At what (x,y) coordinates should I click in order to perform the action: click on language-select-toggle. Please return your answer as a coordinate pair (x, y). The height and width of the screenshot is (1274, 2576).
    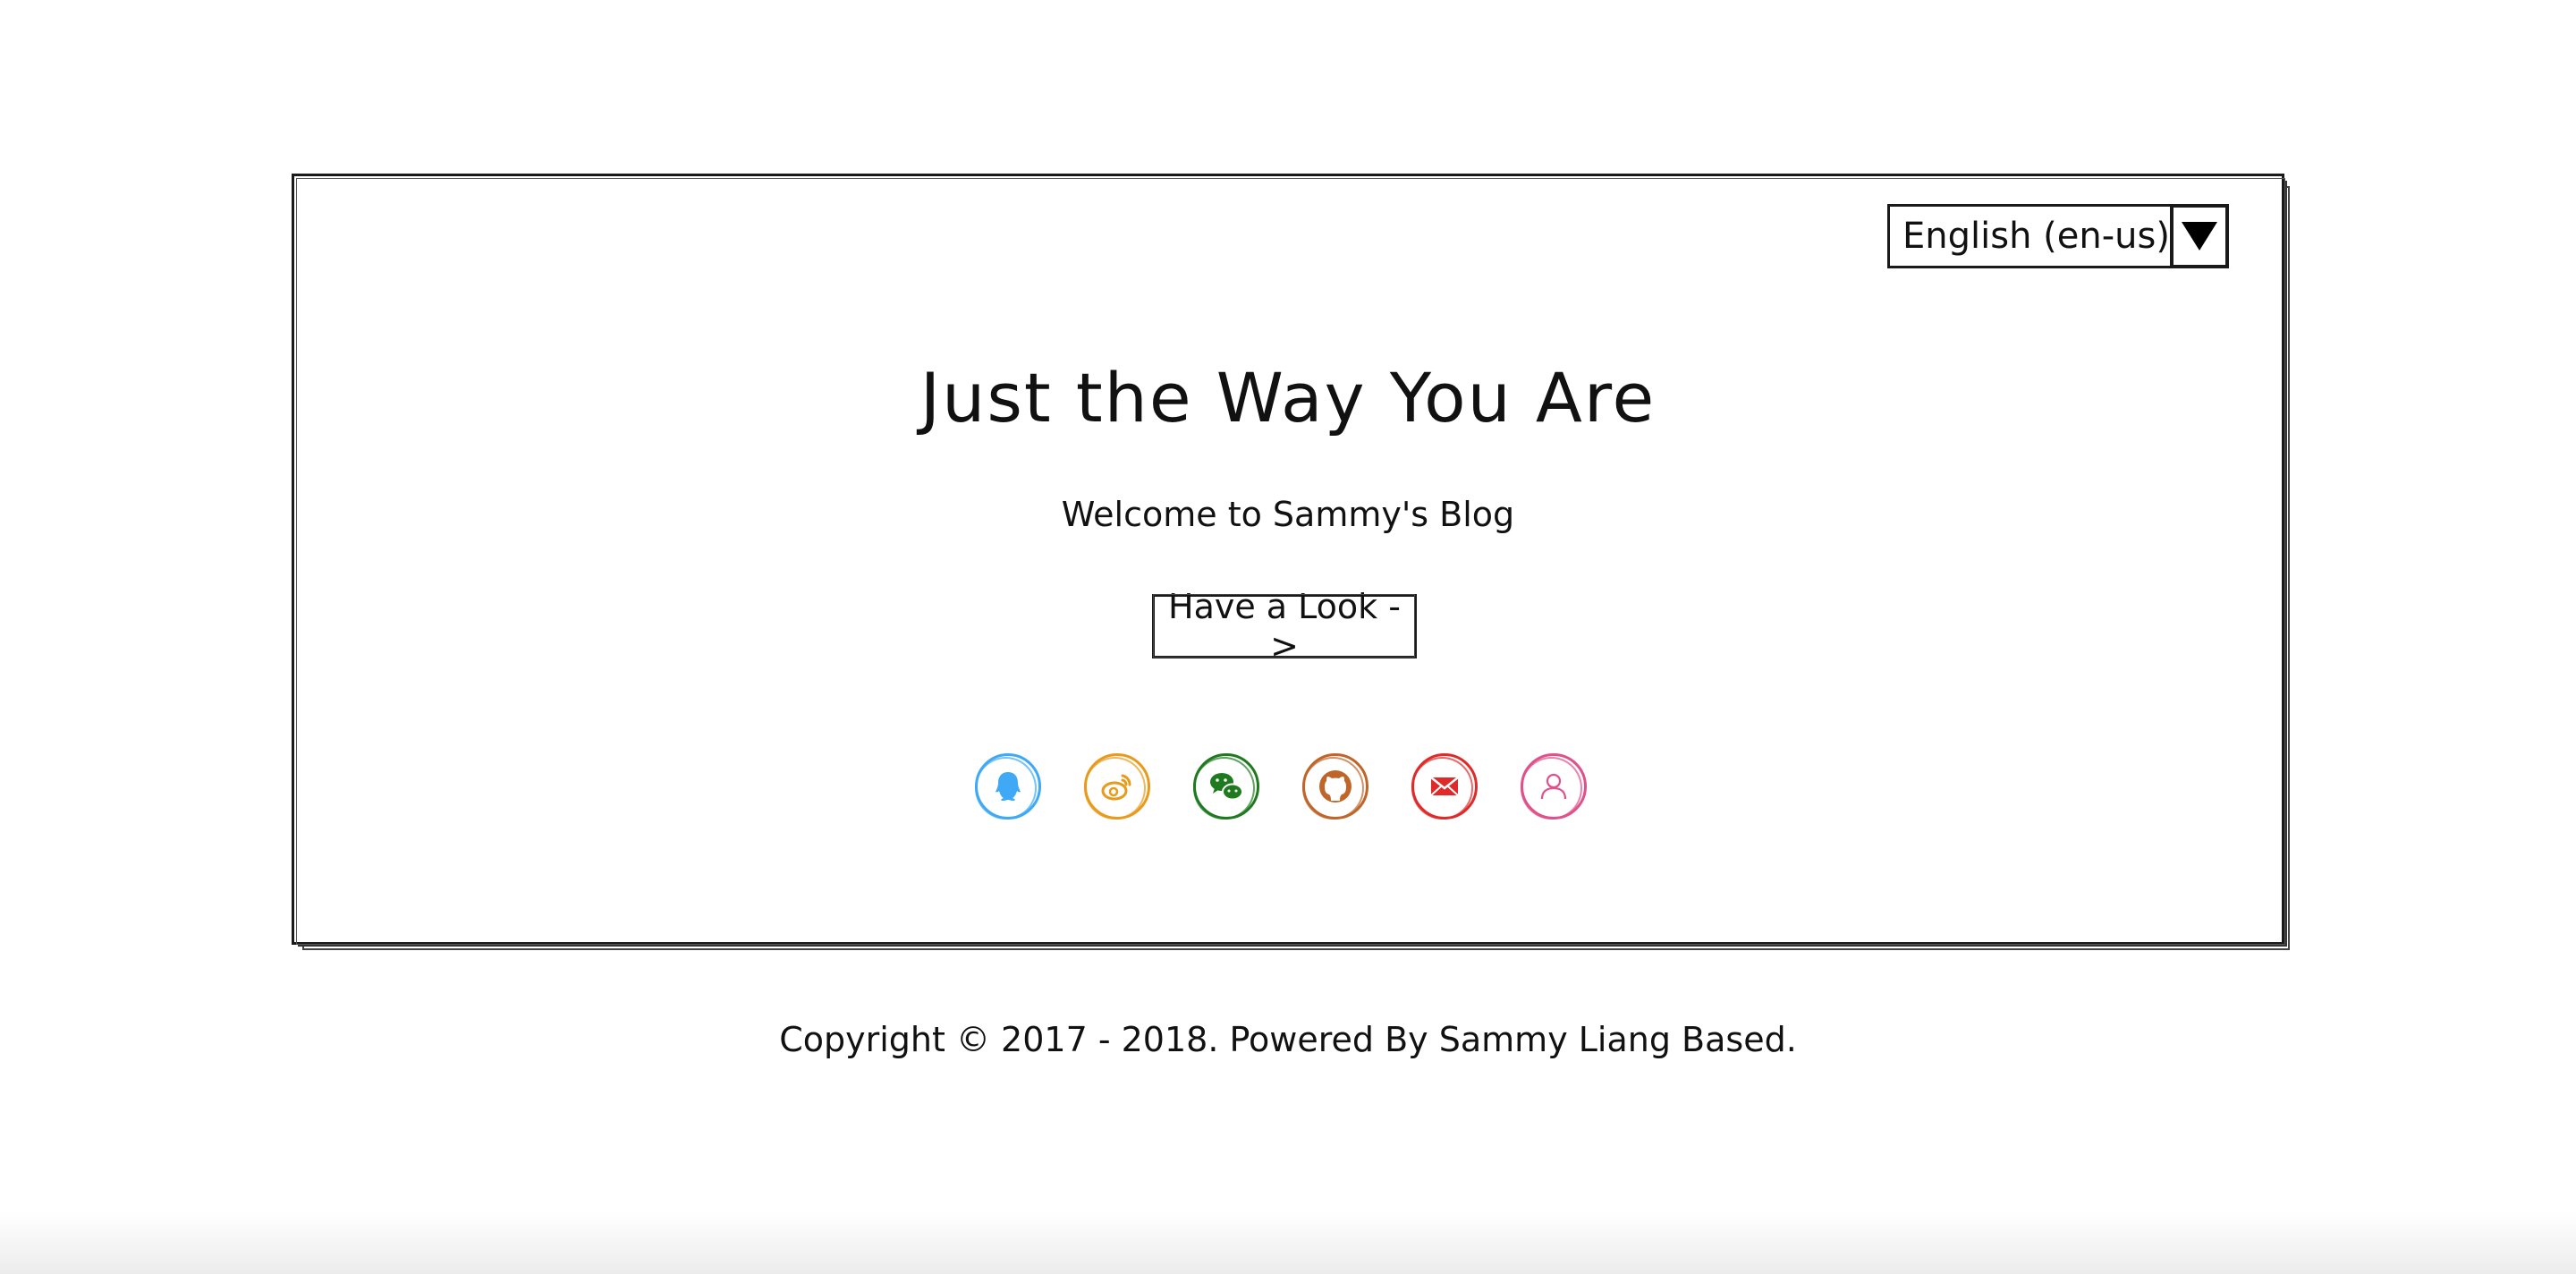
    Looking at the image, I should click on (2199, 236).